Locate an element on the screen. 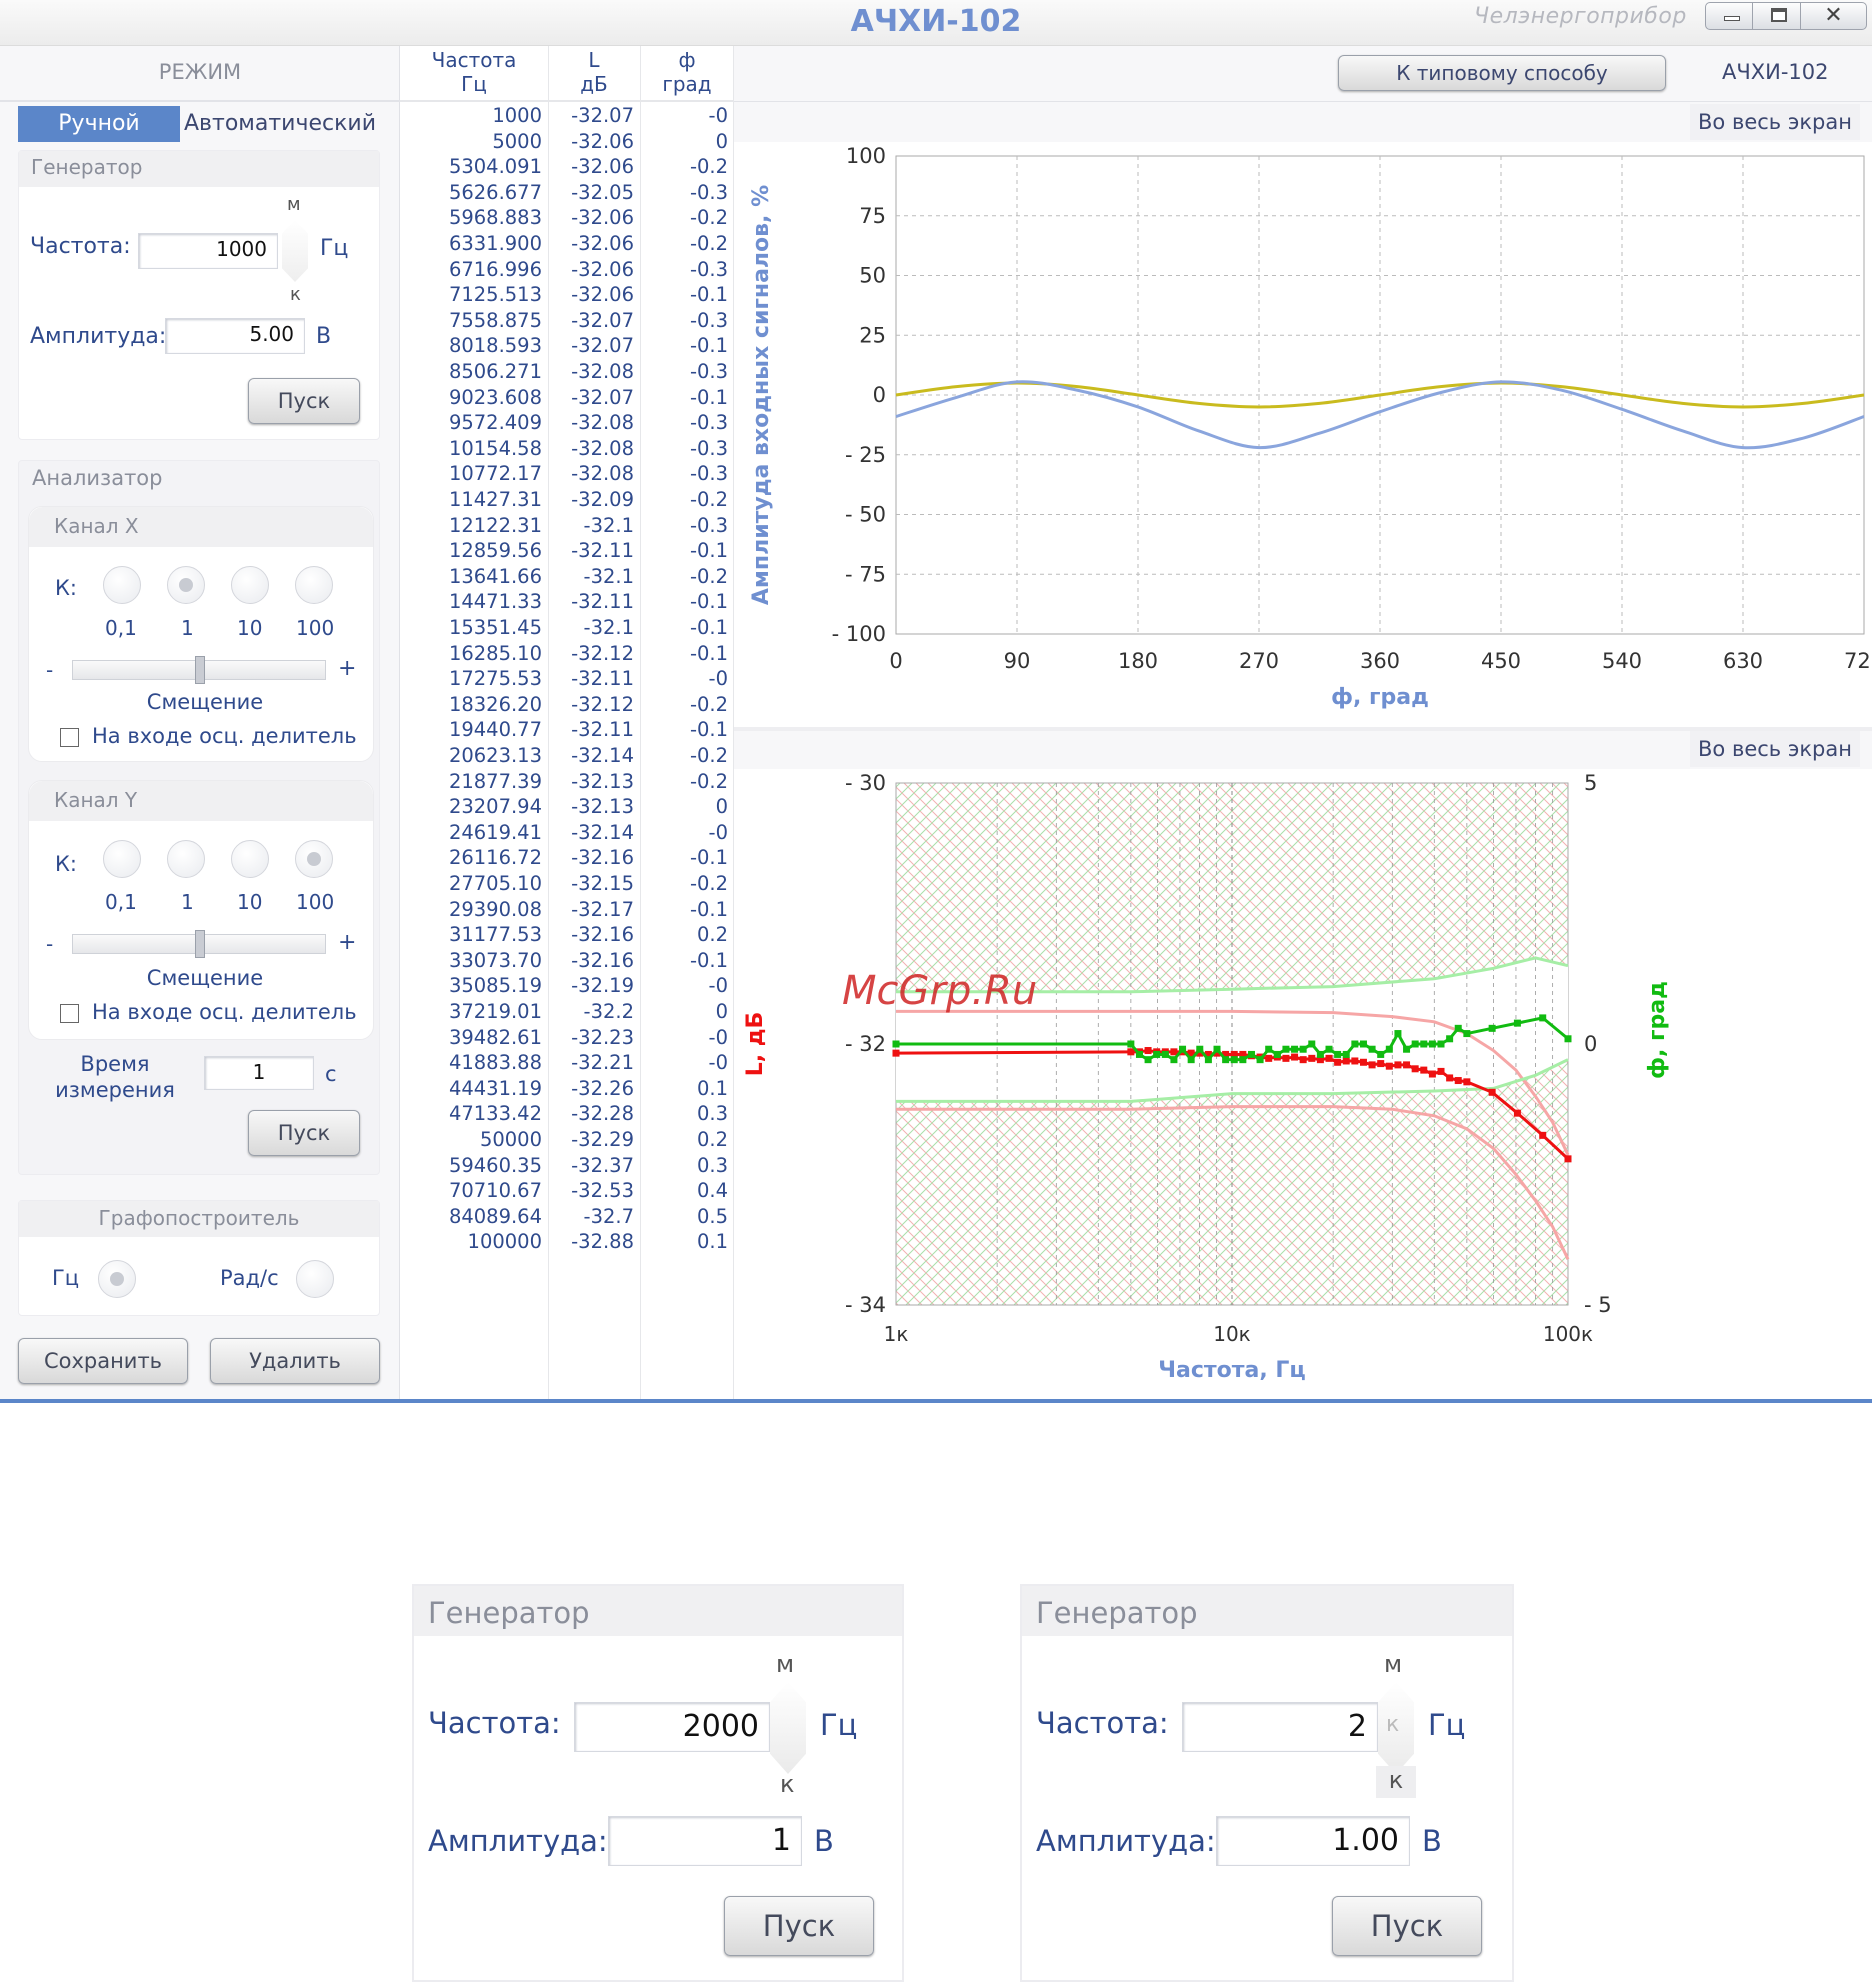  table-row: 8018.593 -32.07 -0.1 is located at coordinates (567, 346).